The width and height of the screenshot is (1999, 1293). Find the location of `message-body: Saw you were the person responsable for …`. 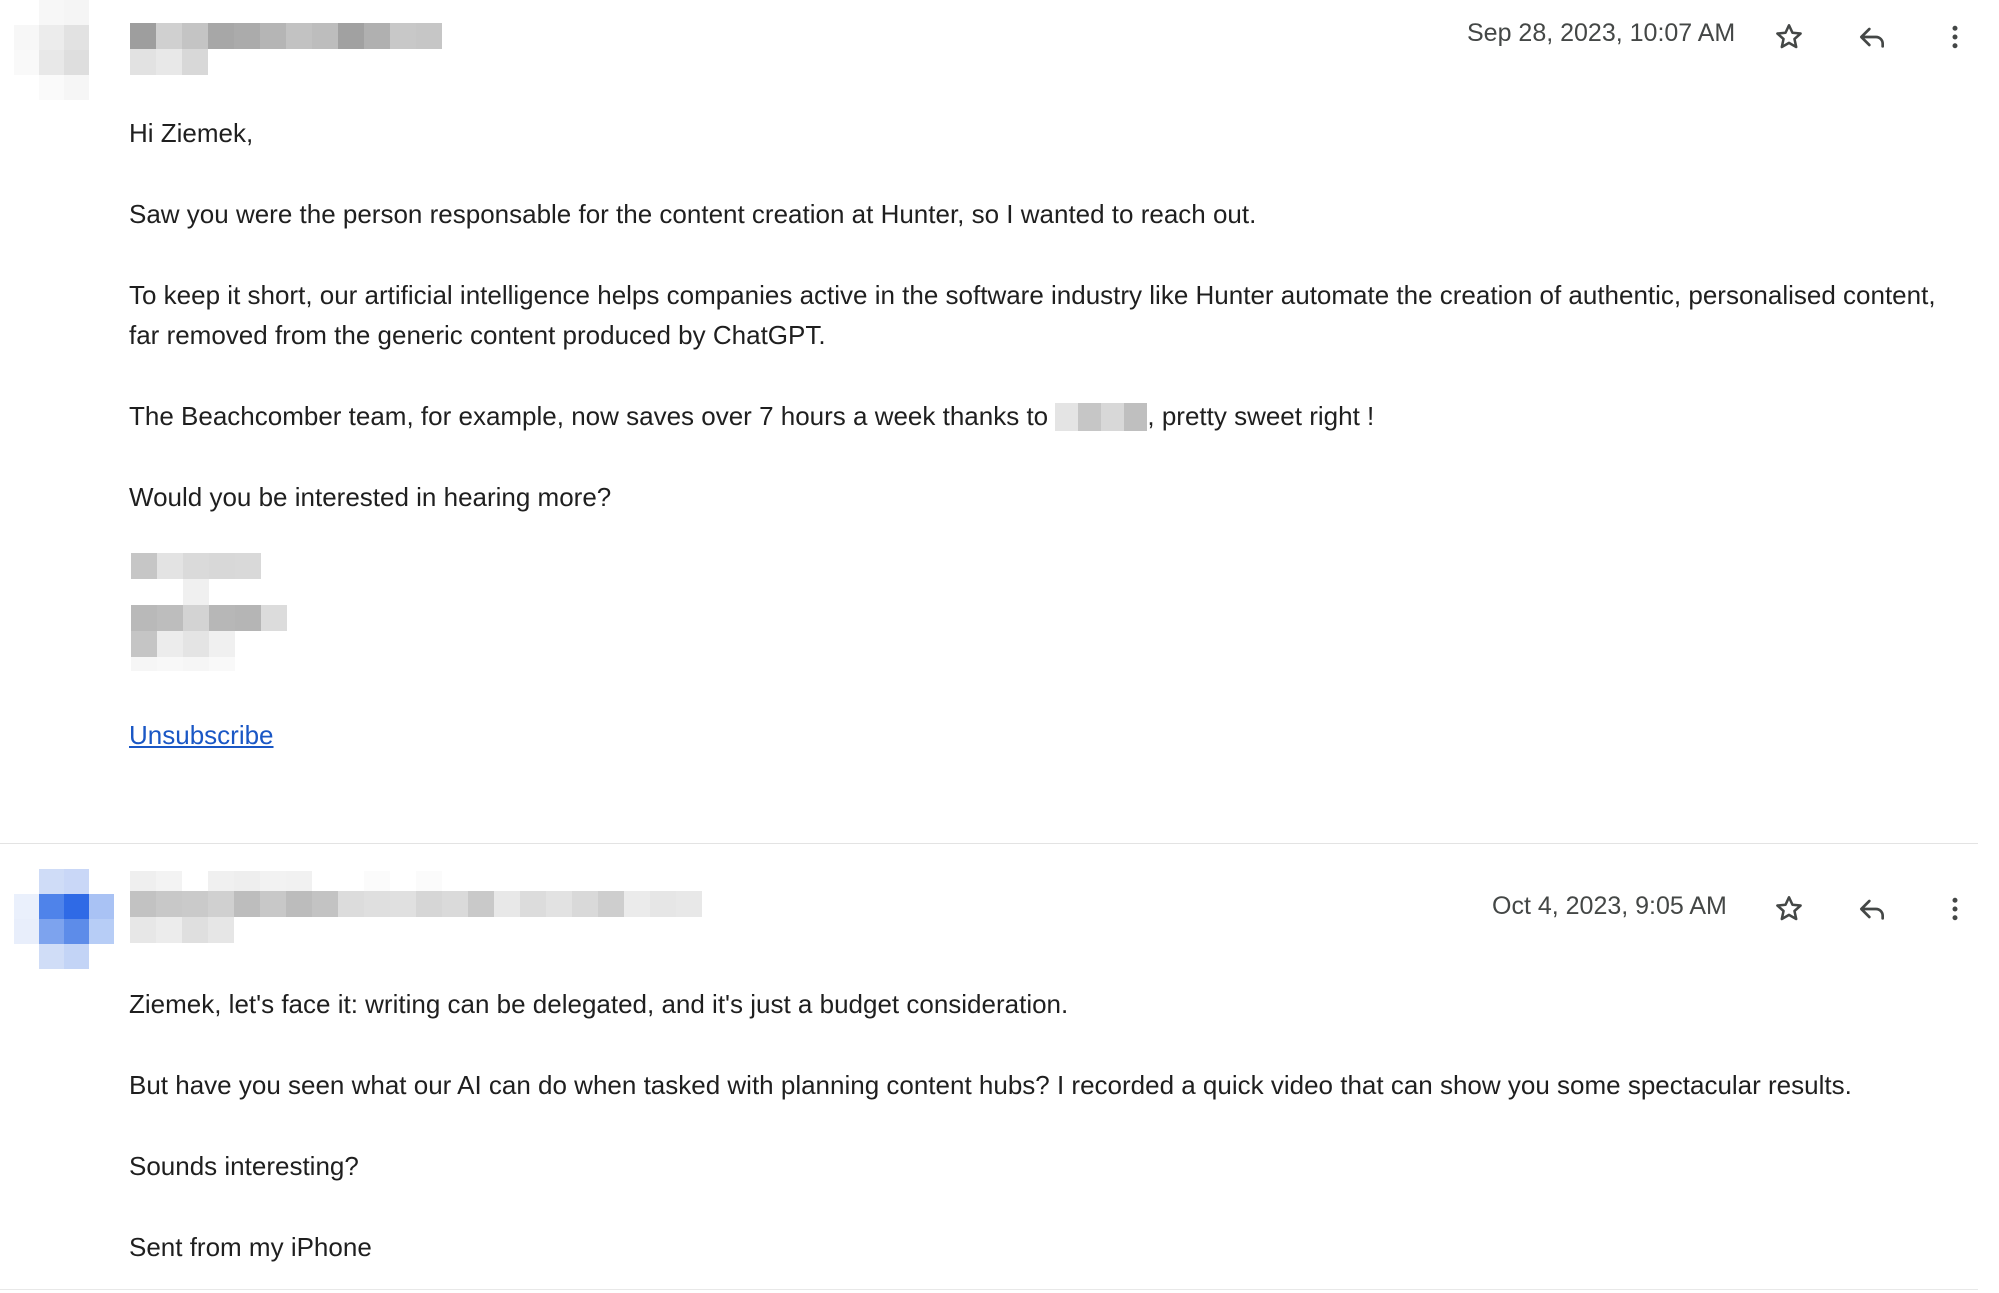

message-body: Saw you were the person responsable for … is located at coordinates (1029, 214).